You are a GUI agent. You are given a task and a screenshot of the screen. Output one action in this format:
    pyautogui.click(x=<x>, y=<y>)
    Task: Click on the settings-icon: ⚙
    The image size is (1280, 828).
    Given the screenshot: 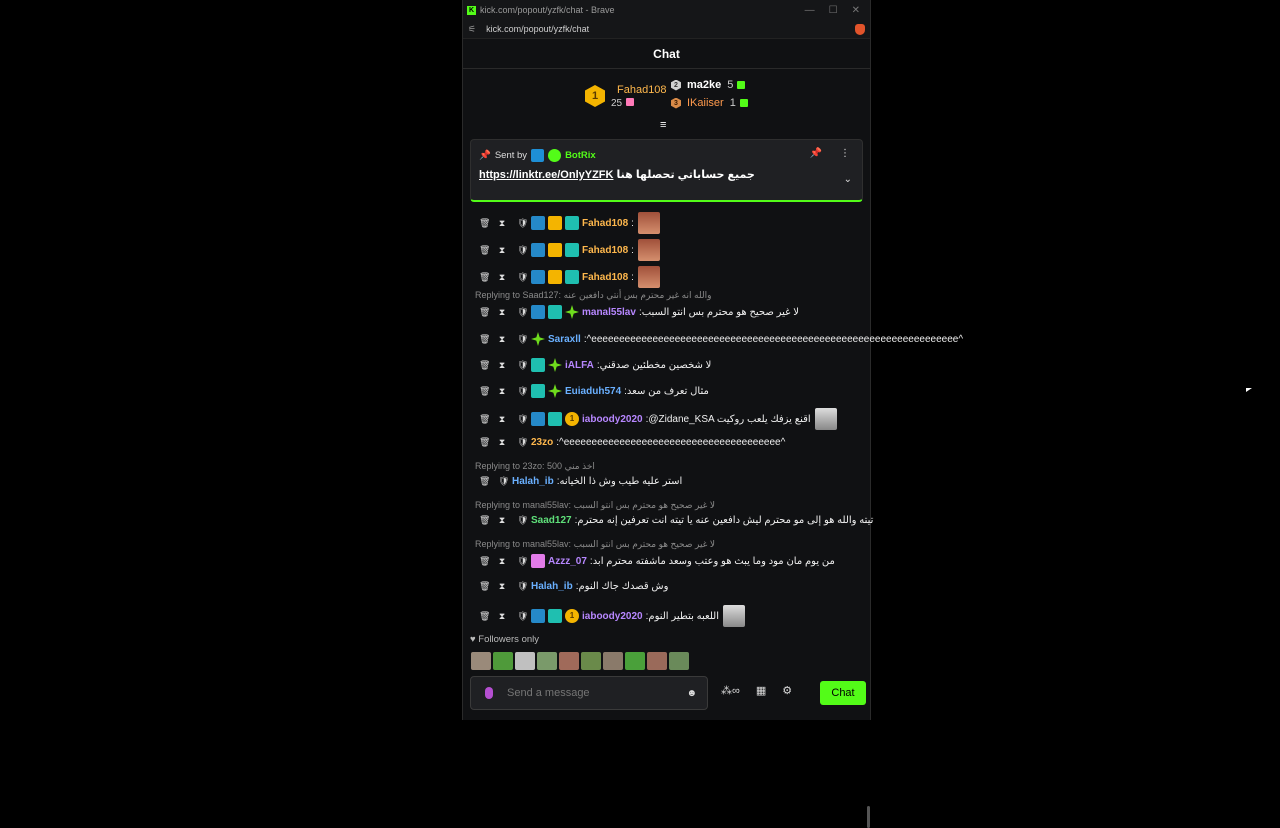 What is the action you would take?
    pyautogui.click(x=787, y=690)
    